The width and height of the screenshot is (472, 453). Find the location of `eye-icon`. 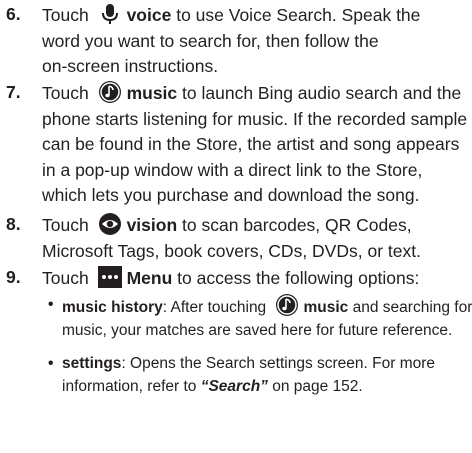

eye-icon is located at coordinates (110, 224).